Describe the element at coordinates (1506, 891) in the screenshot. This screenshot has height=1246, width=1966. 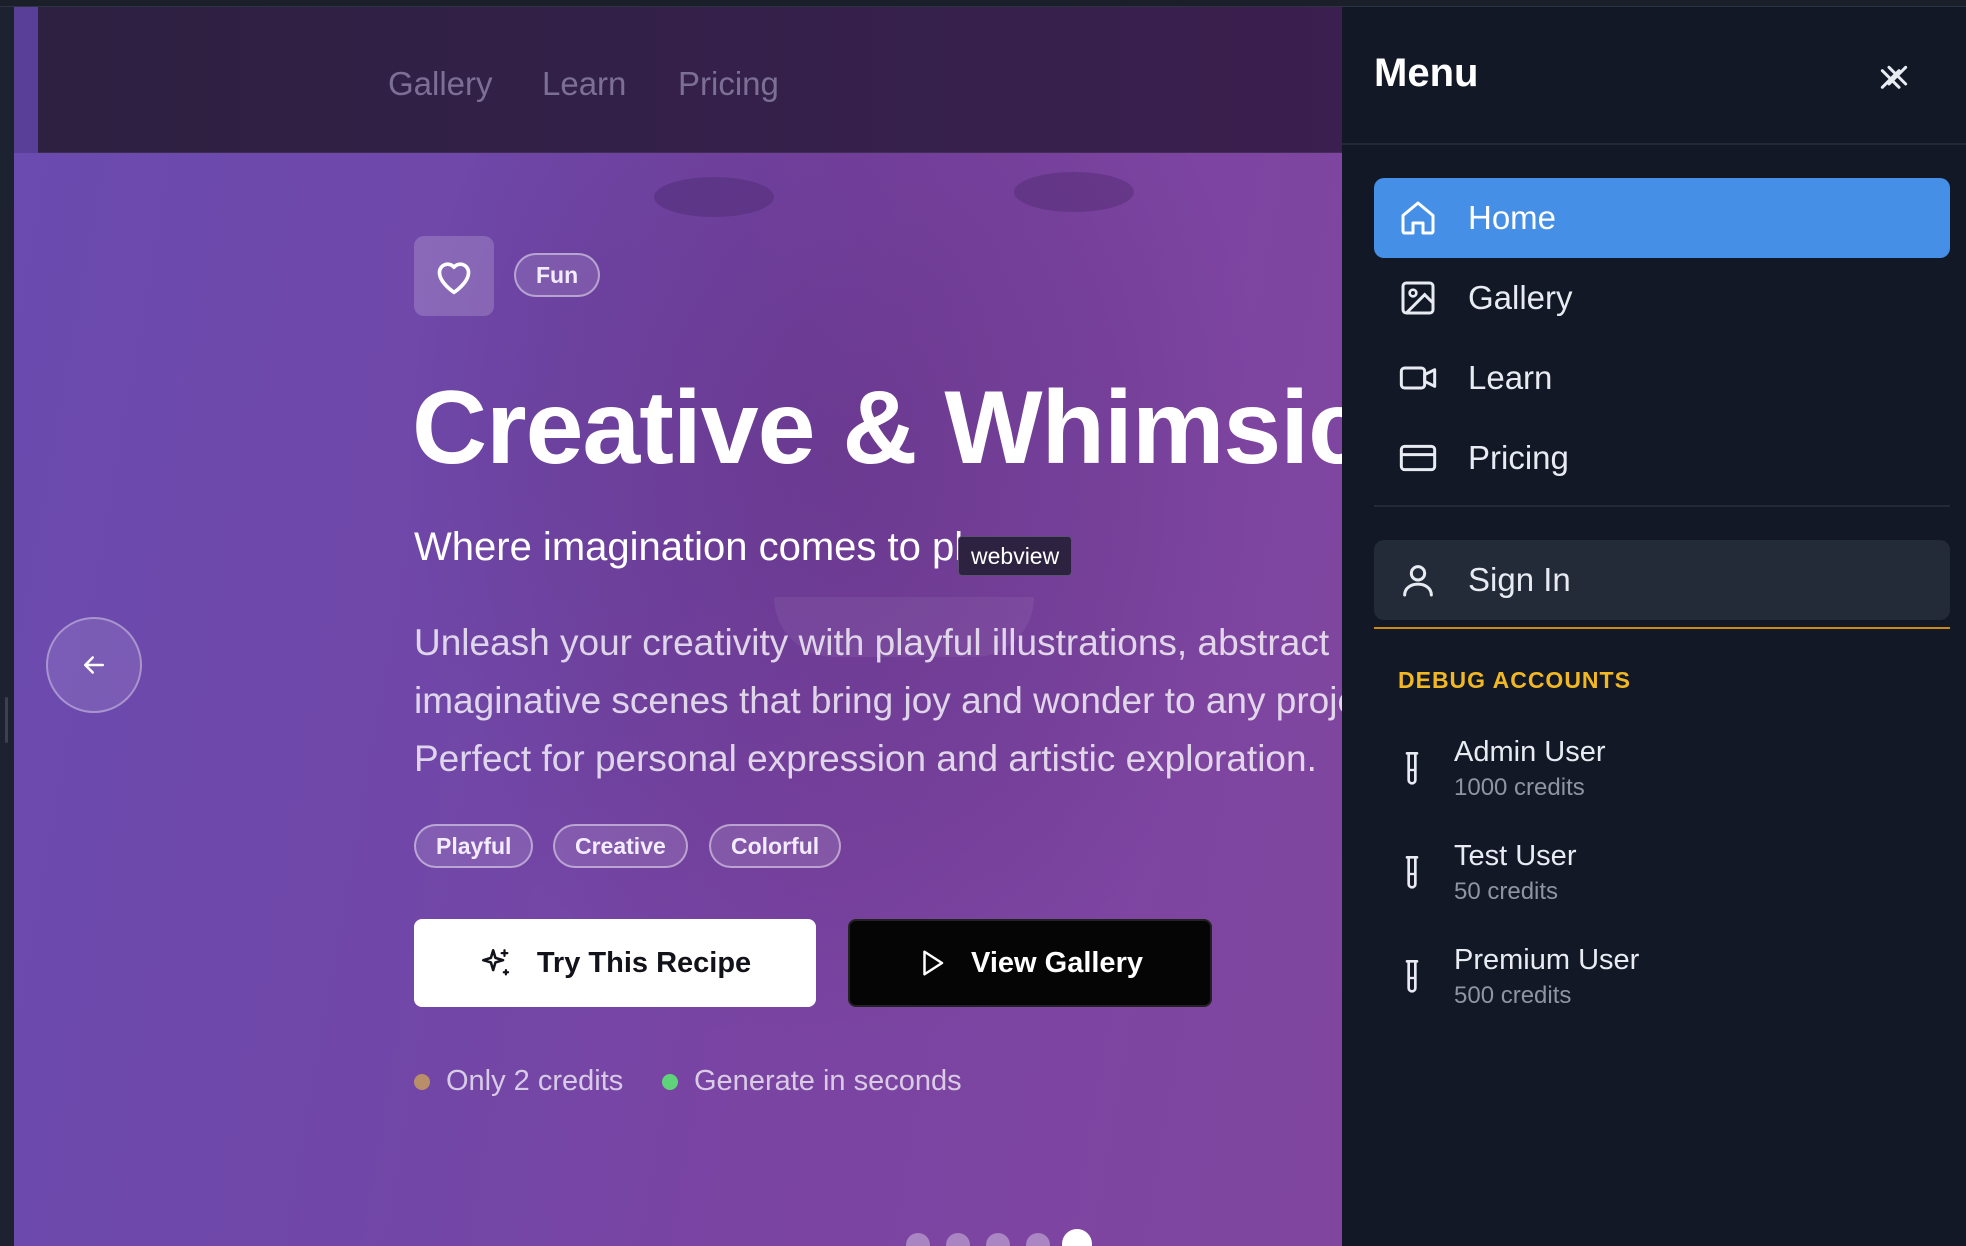
I see `account-credits: 50 credits` at that location.